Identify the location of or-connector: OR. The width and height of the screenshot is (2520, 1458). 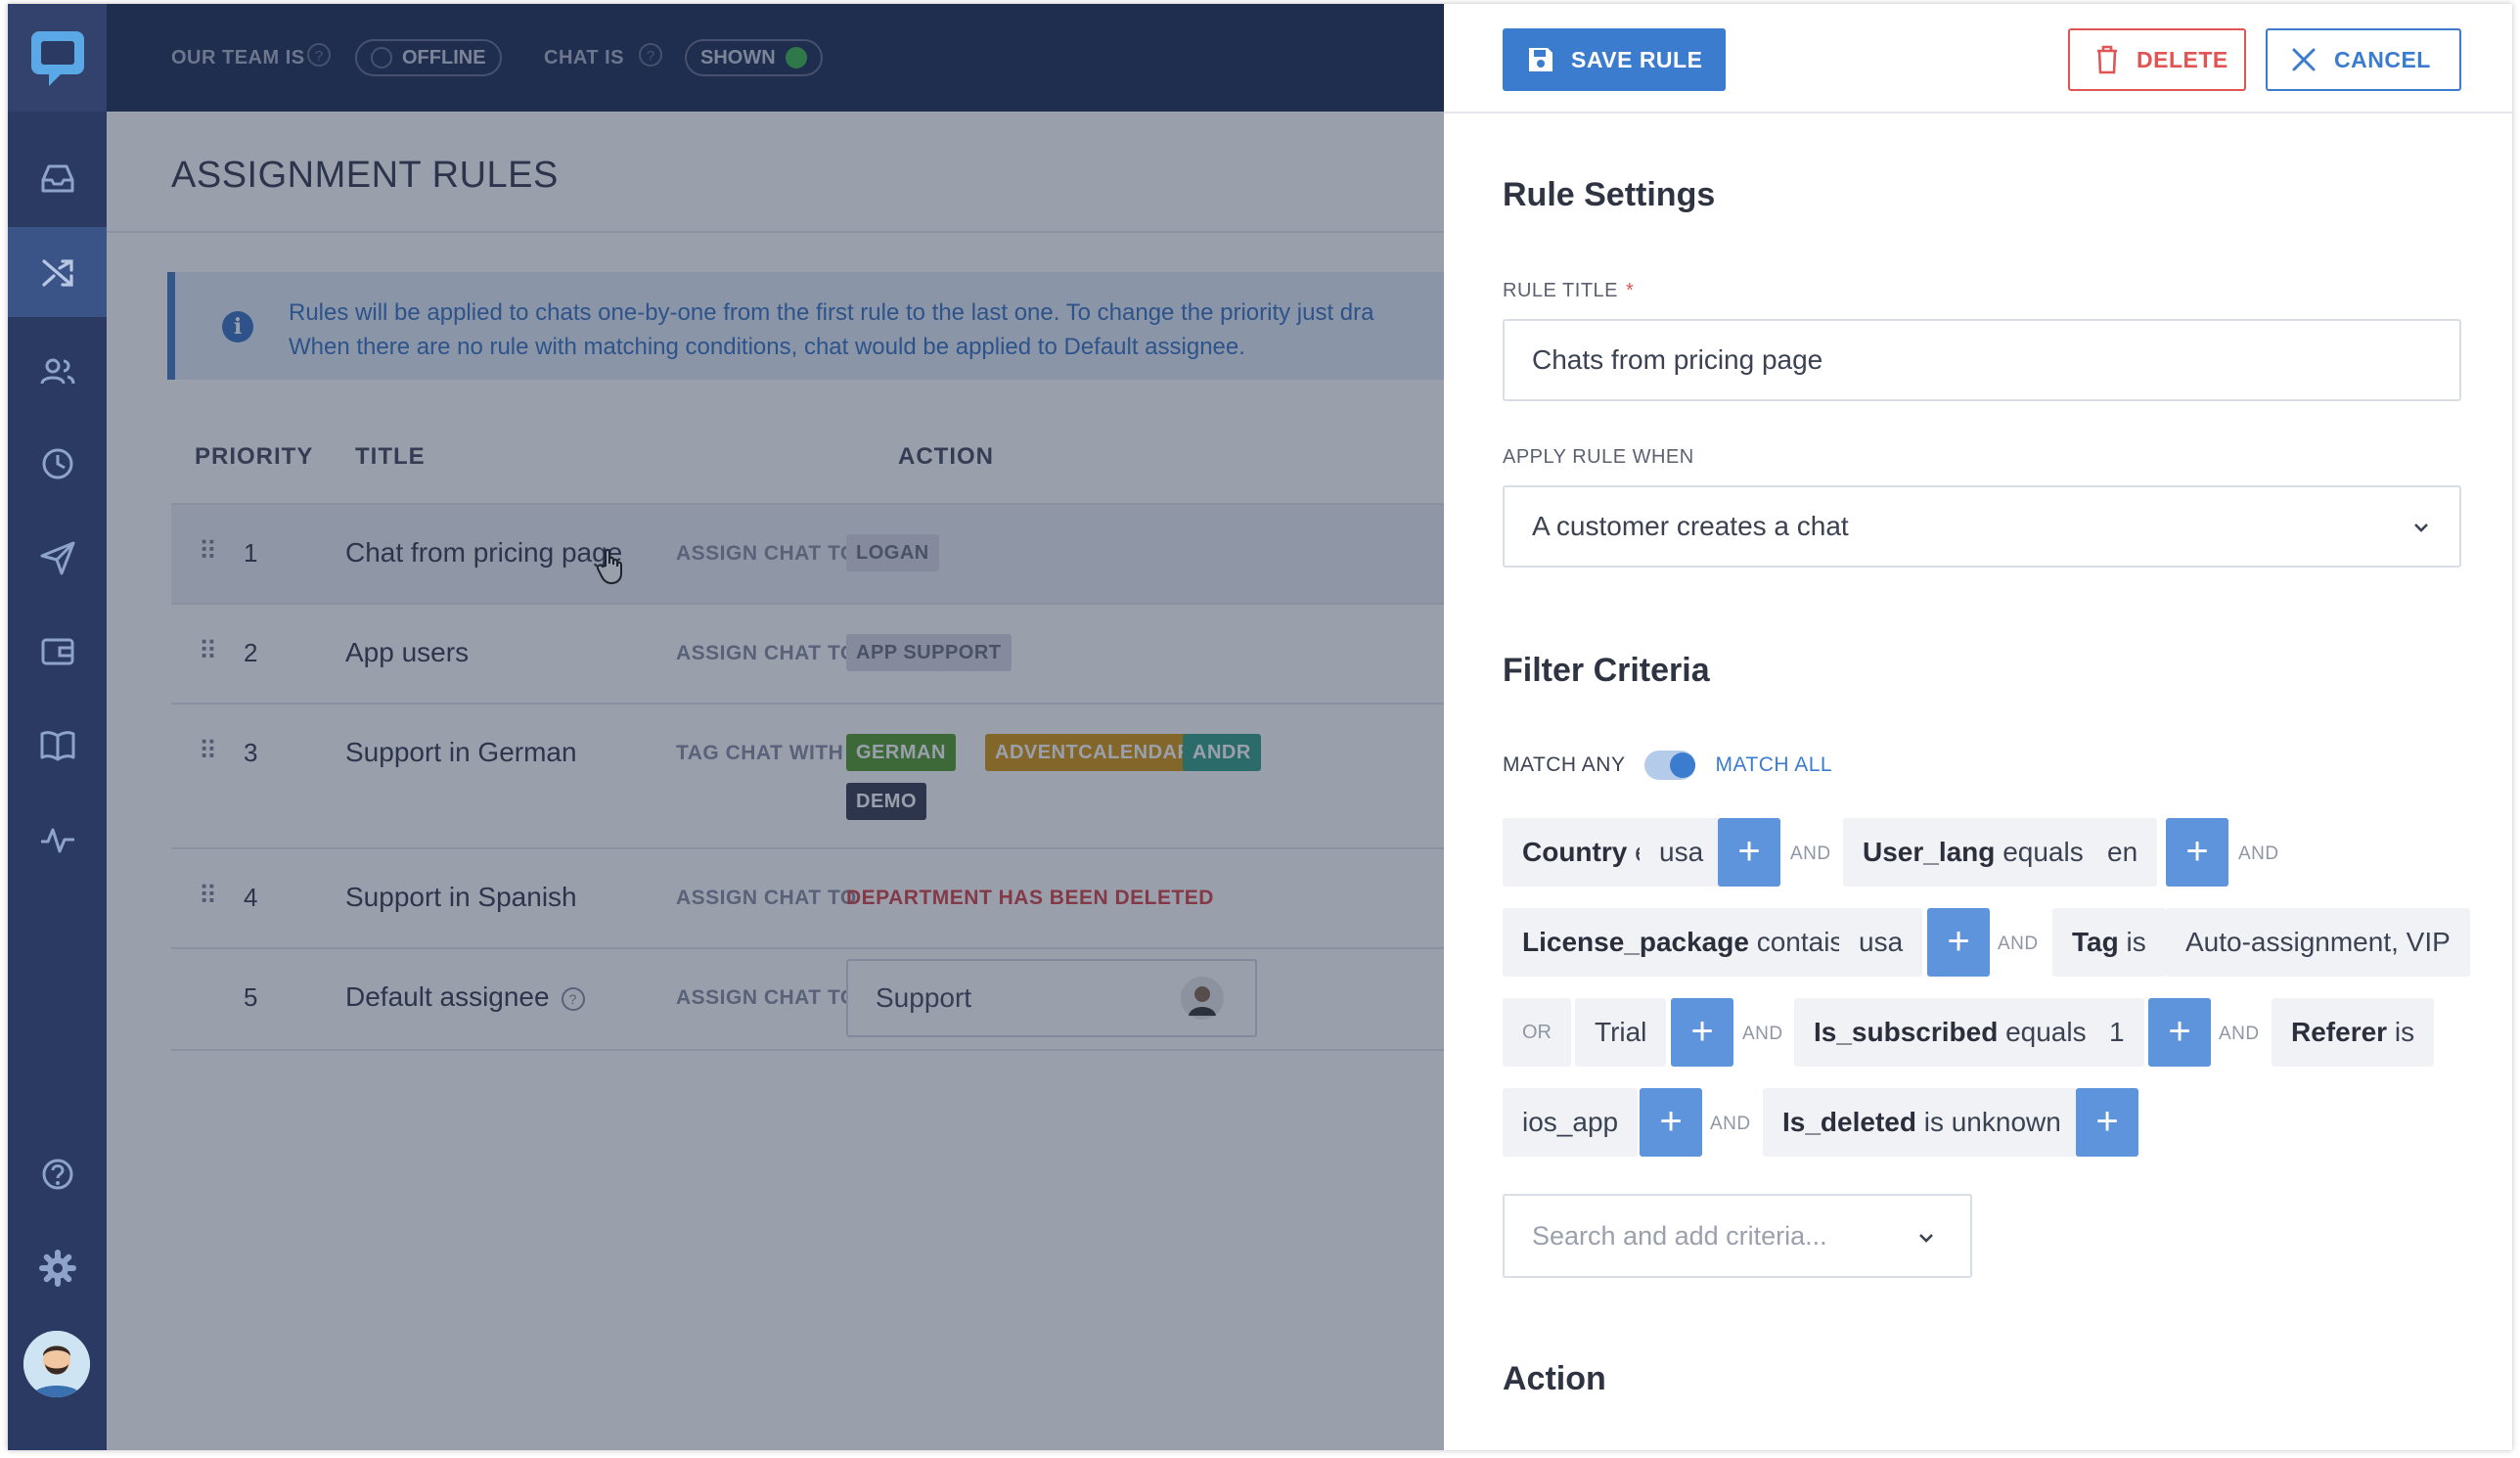
(1537, 1032).